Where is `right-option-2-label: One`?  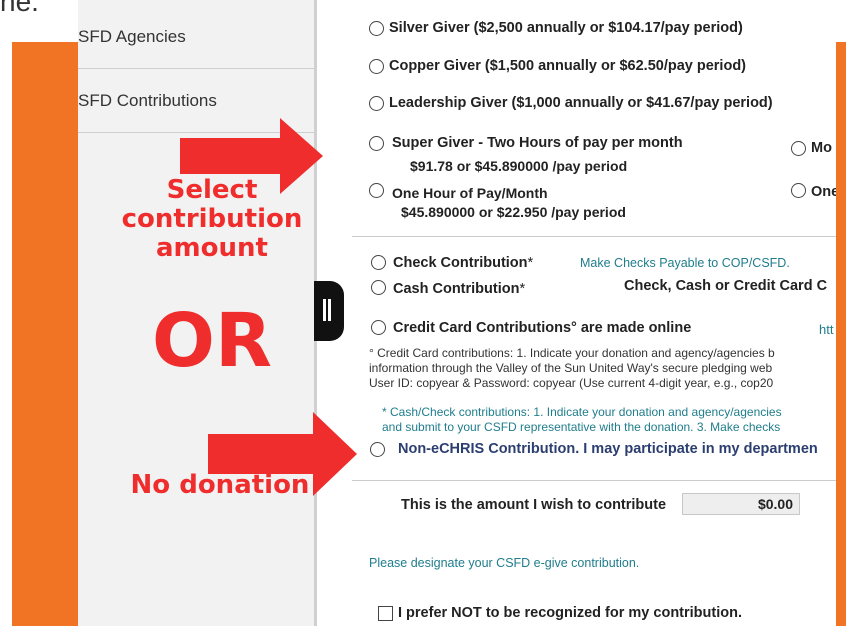
right-option-2-label: One is located at coordinates (823, 192).